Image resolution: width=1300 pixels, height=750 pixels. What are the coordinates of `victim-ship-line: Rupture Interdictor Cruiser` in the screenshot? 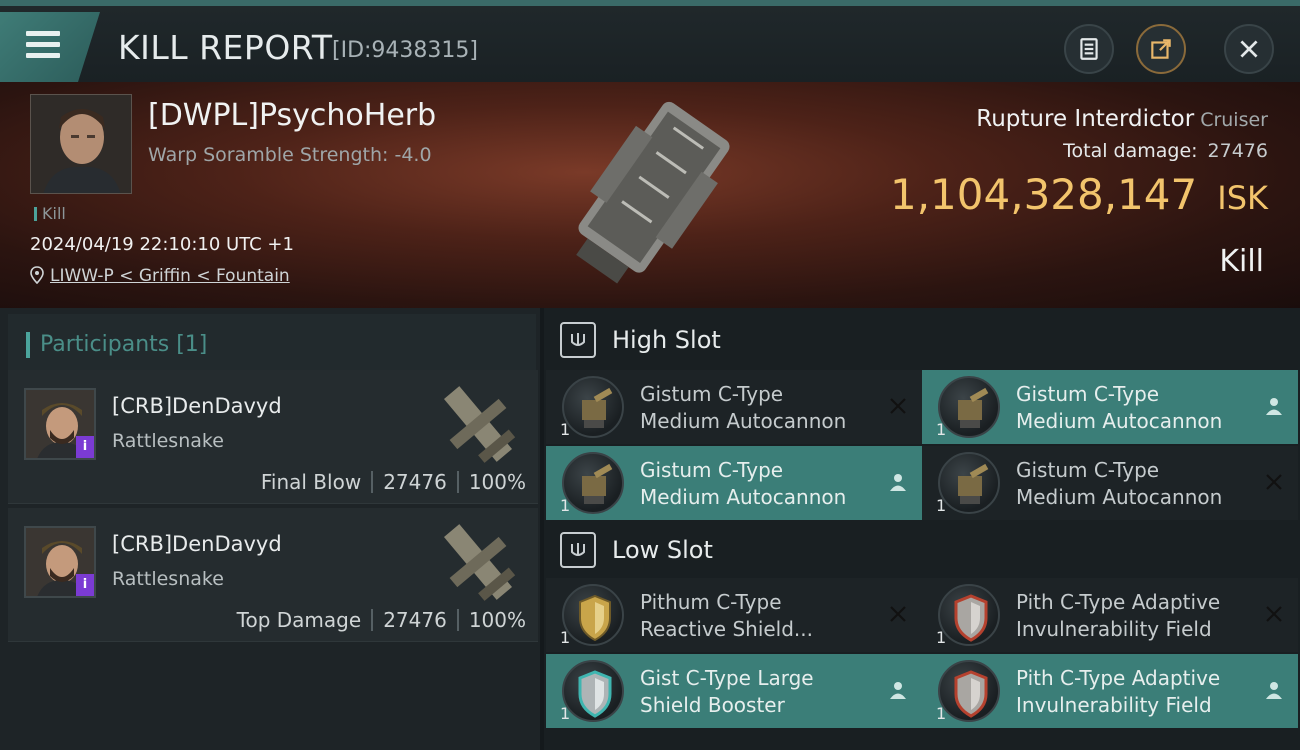 It's located at (1122, 119).